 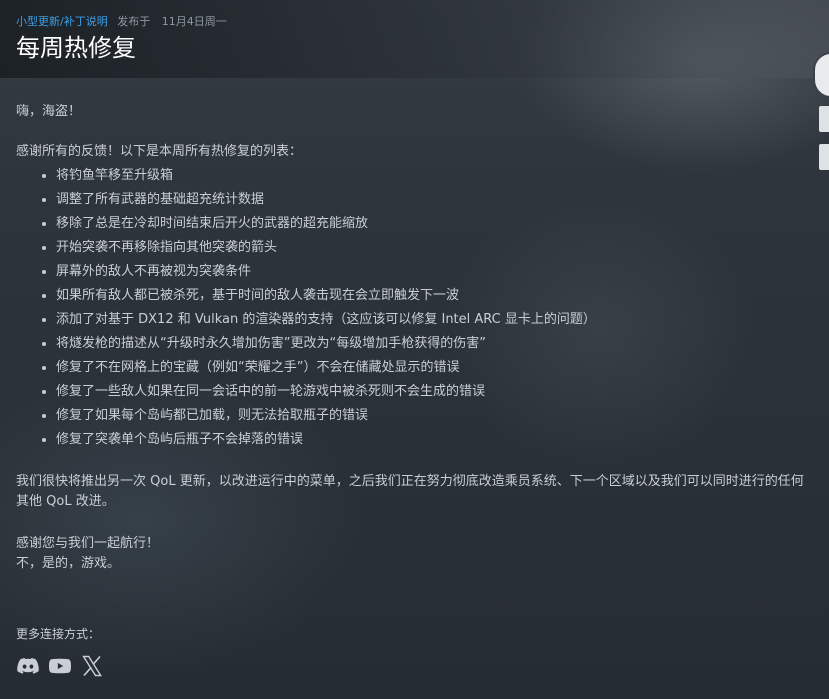 I want to click on list-item: 修复了如果每个岛屿都已加载，则无法拾取瓶子的错误, so click(x=436, y=416).